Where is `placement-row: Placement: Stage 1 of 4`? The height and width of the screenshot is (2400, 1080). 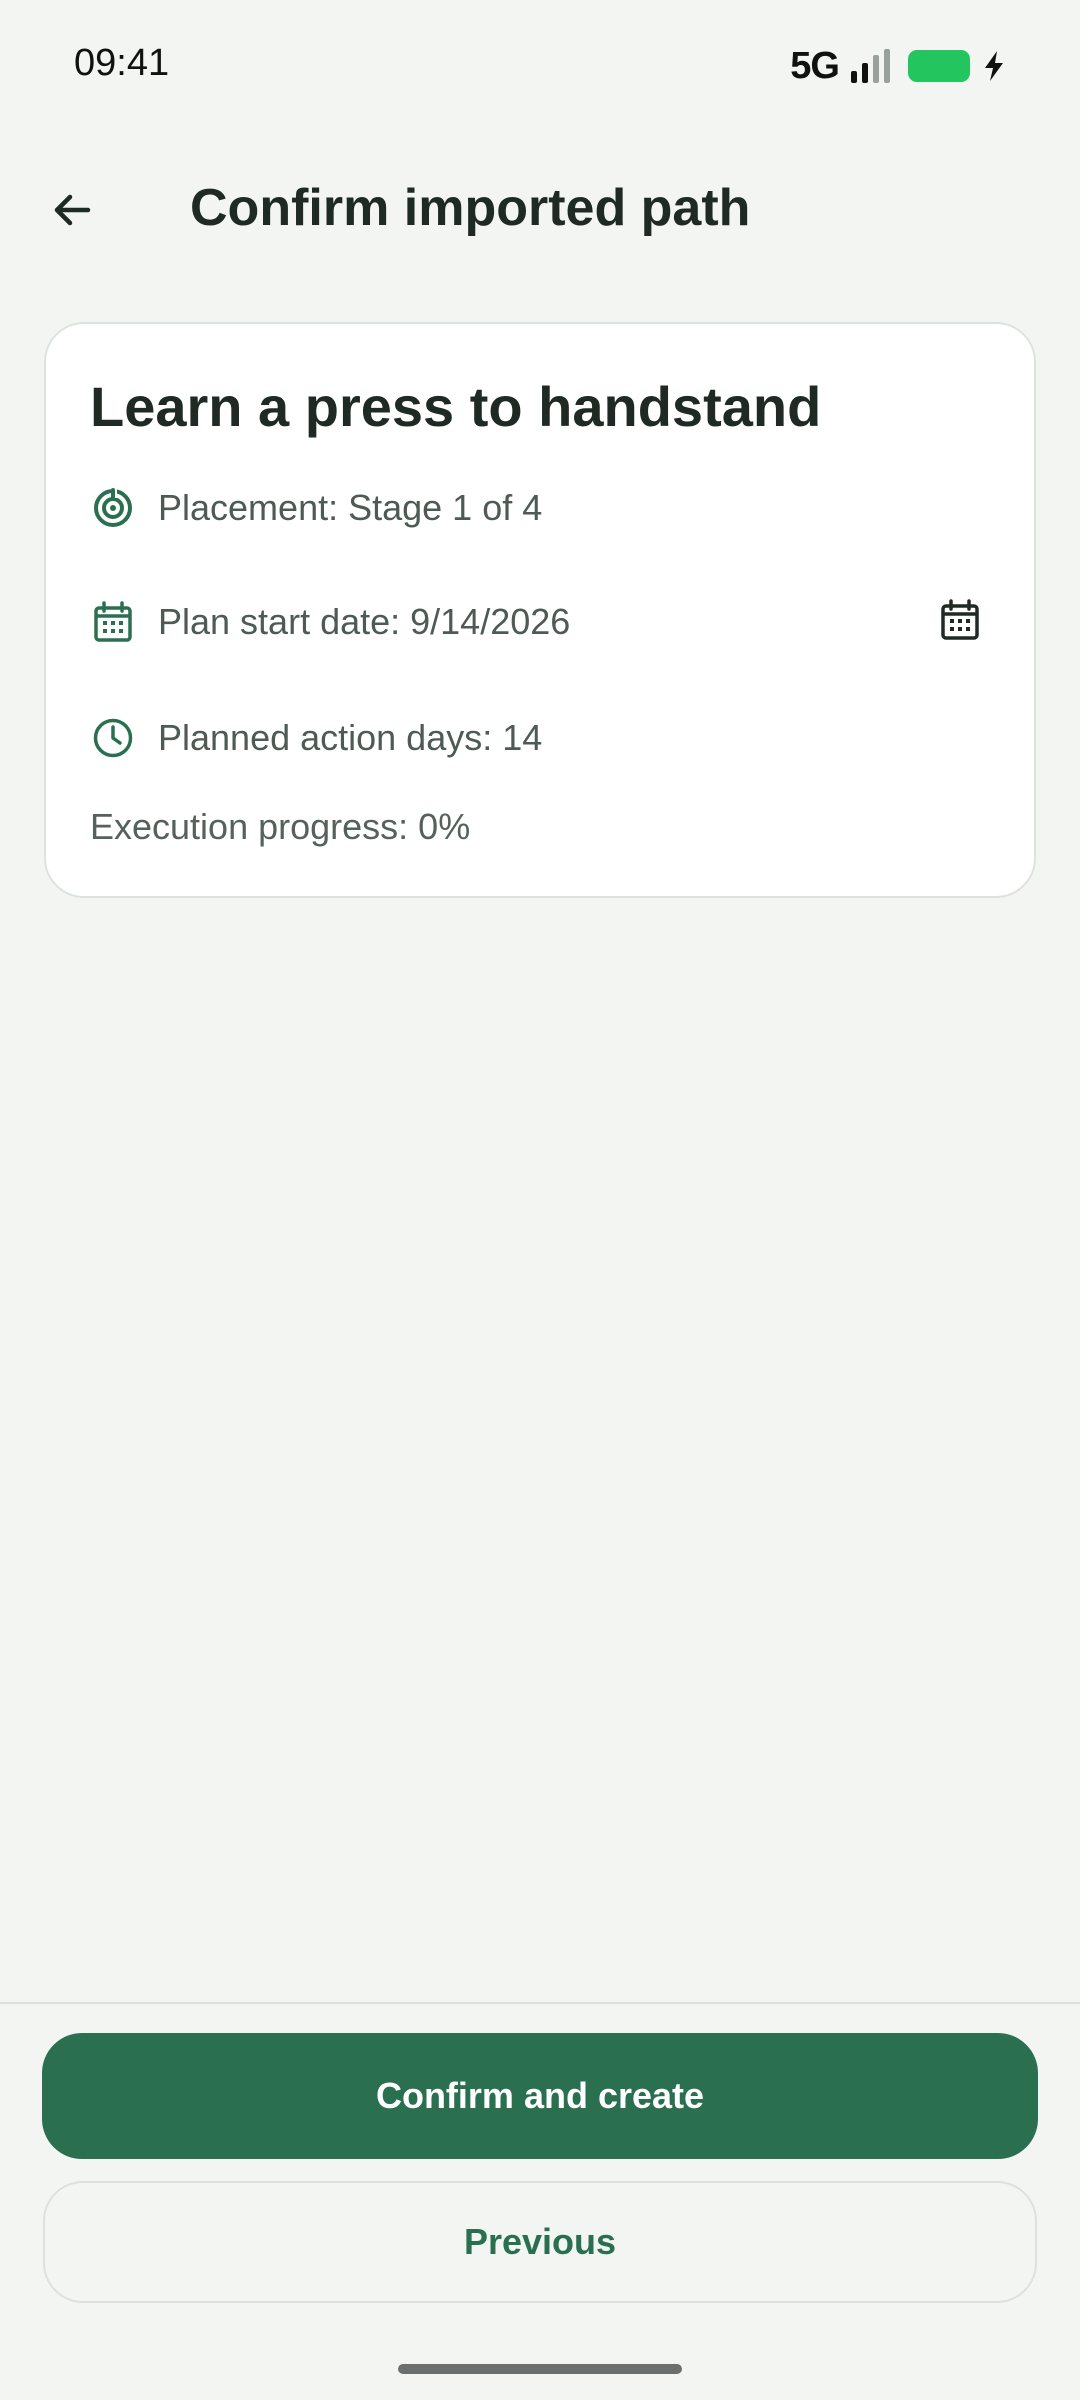
placement-row: Placement: Stage 1 of 4 is located at coordinates (316, 508).